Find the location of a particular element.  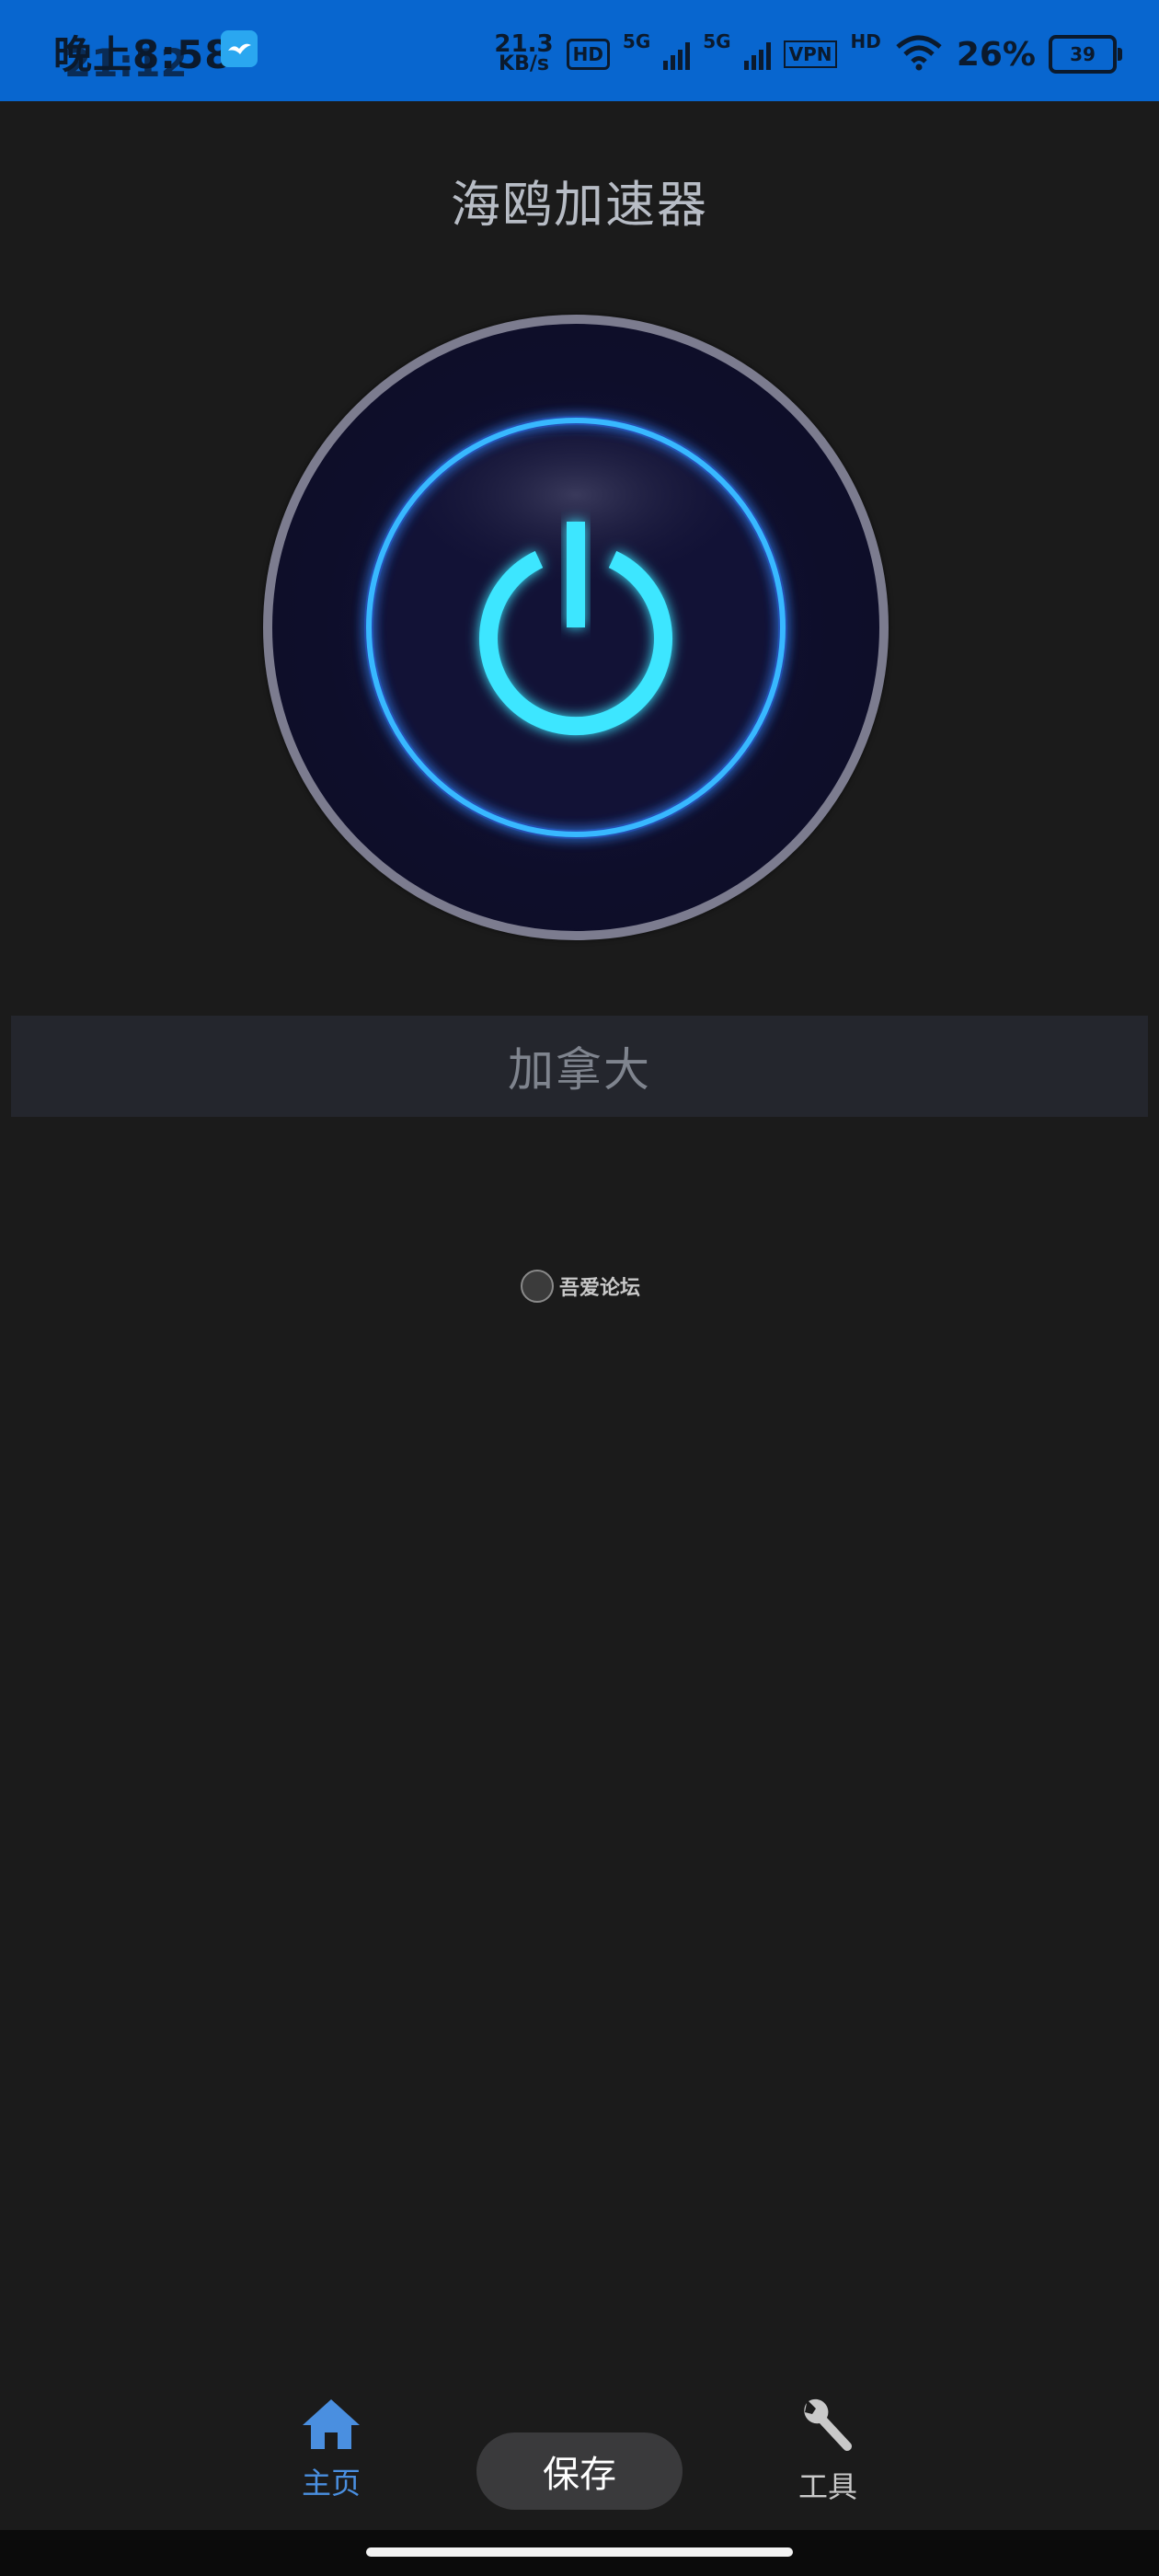

nav-tools-label: 工具 is located at coordinates (827, 2486).